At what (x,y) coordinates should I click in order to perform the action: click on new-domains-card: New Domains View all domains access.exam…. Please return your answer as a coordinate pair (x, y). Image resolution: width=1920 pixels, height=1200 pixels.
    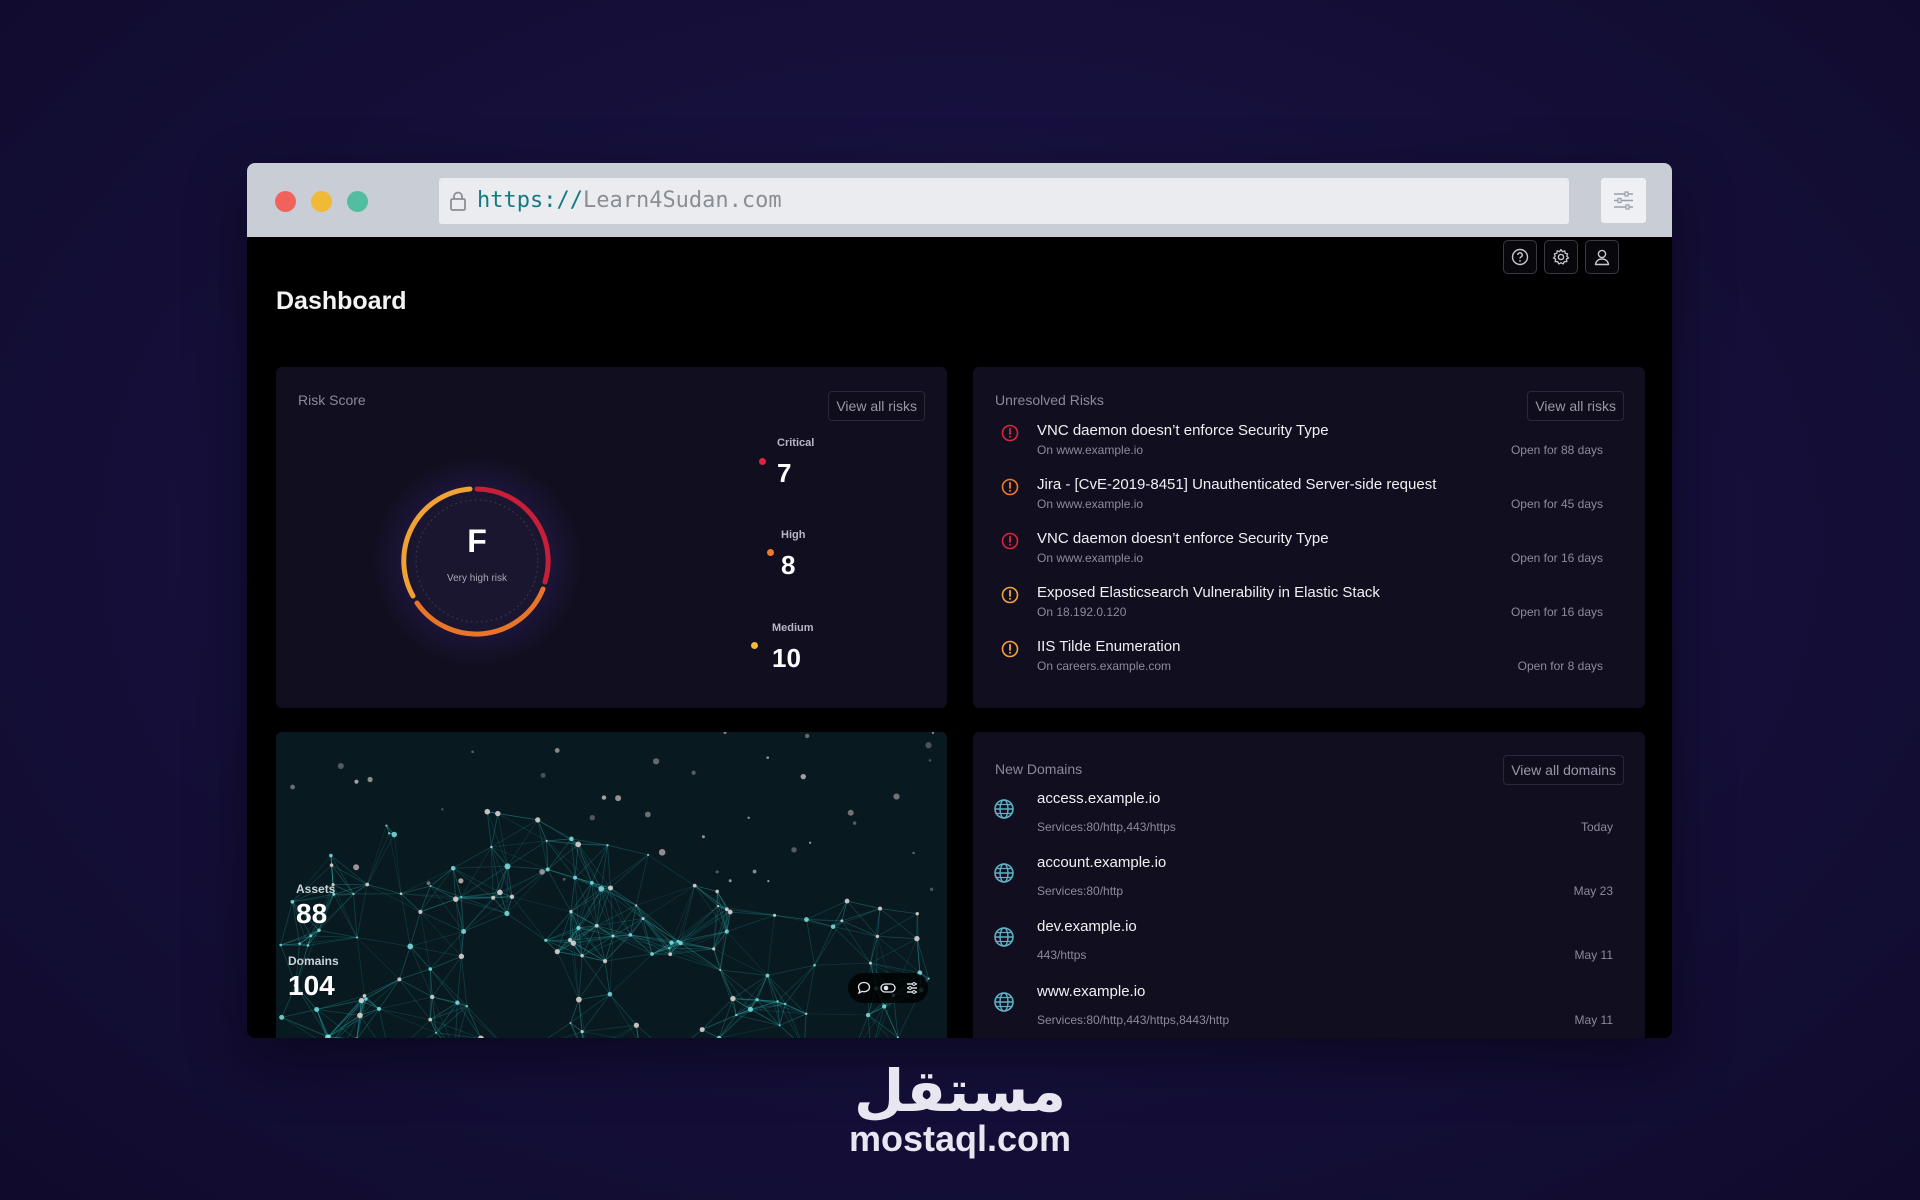
    Looking at the image, I should click on (1309, 885).